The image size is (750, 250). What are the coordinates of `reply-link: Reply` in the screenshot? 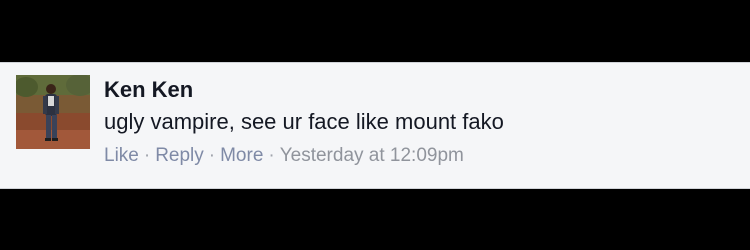 It's located at (179, 155).